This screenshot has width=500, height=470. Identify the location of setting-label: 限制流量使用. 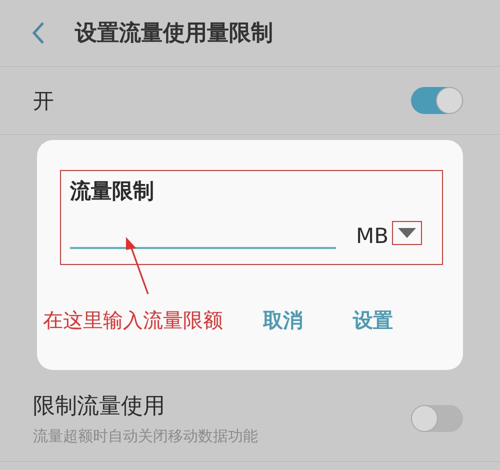
(99, 406).